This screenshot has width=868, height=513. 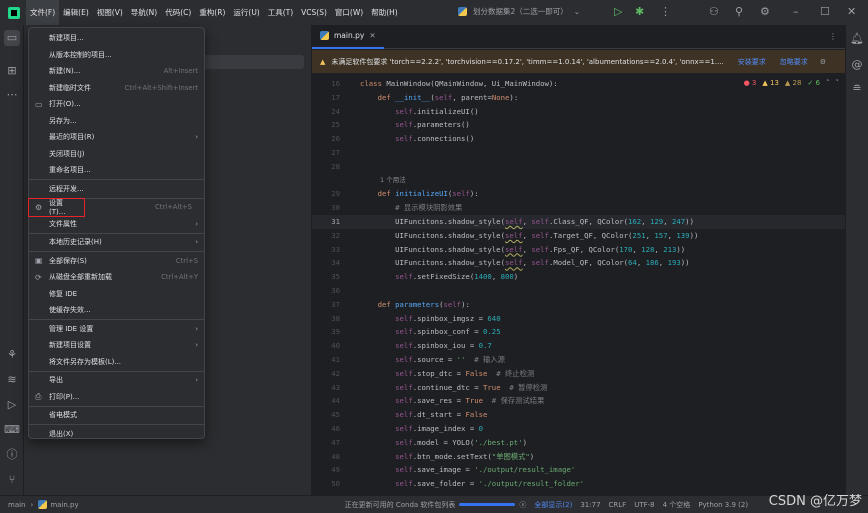 I want to click on problems-icon: ⓘ, so click(x=12, y=455).